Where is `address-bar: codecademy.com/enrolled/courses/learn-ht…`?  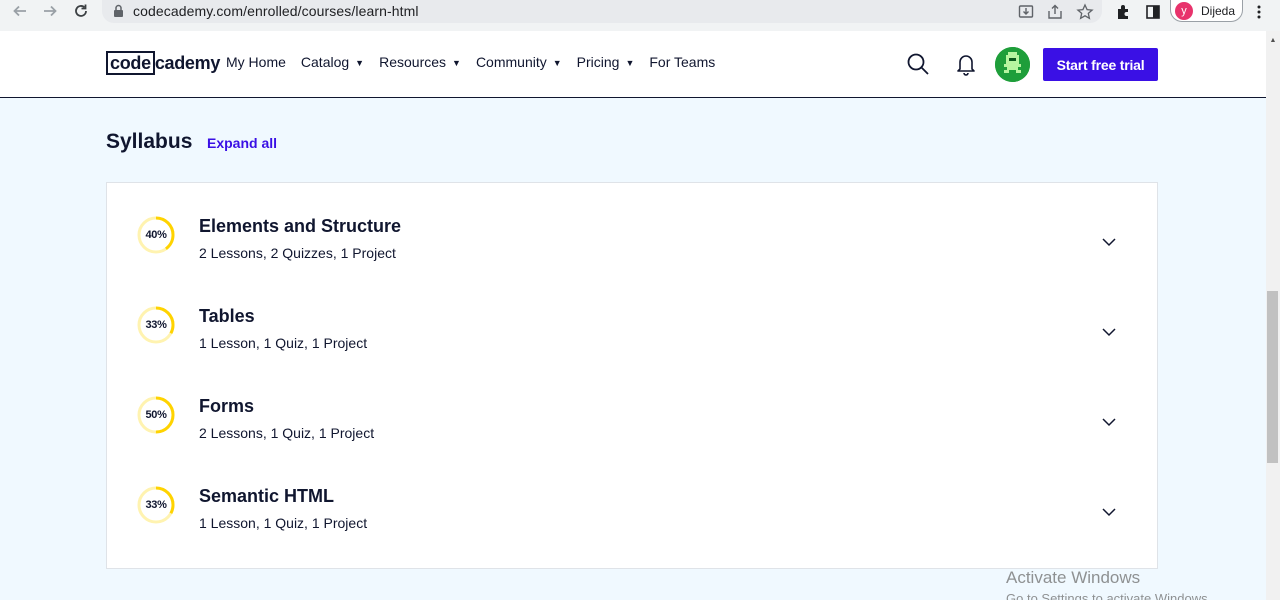 address-bar: codecademy.com/enrolled/courses/learn-ht… is located at coordinates (602, 11).